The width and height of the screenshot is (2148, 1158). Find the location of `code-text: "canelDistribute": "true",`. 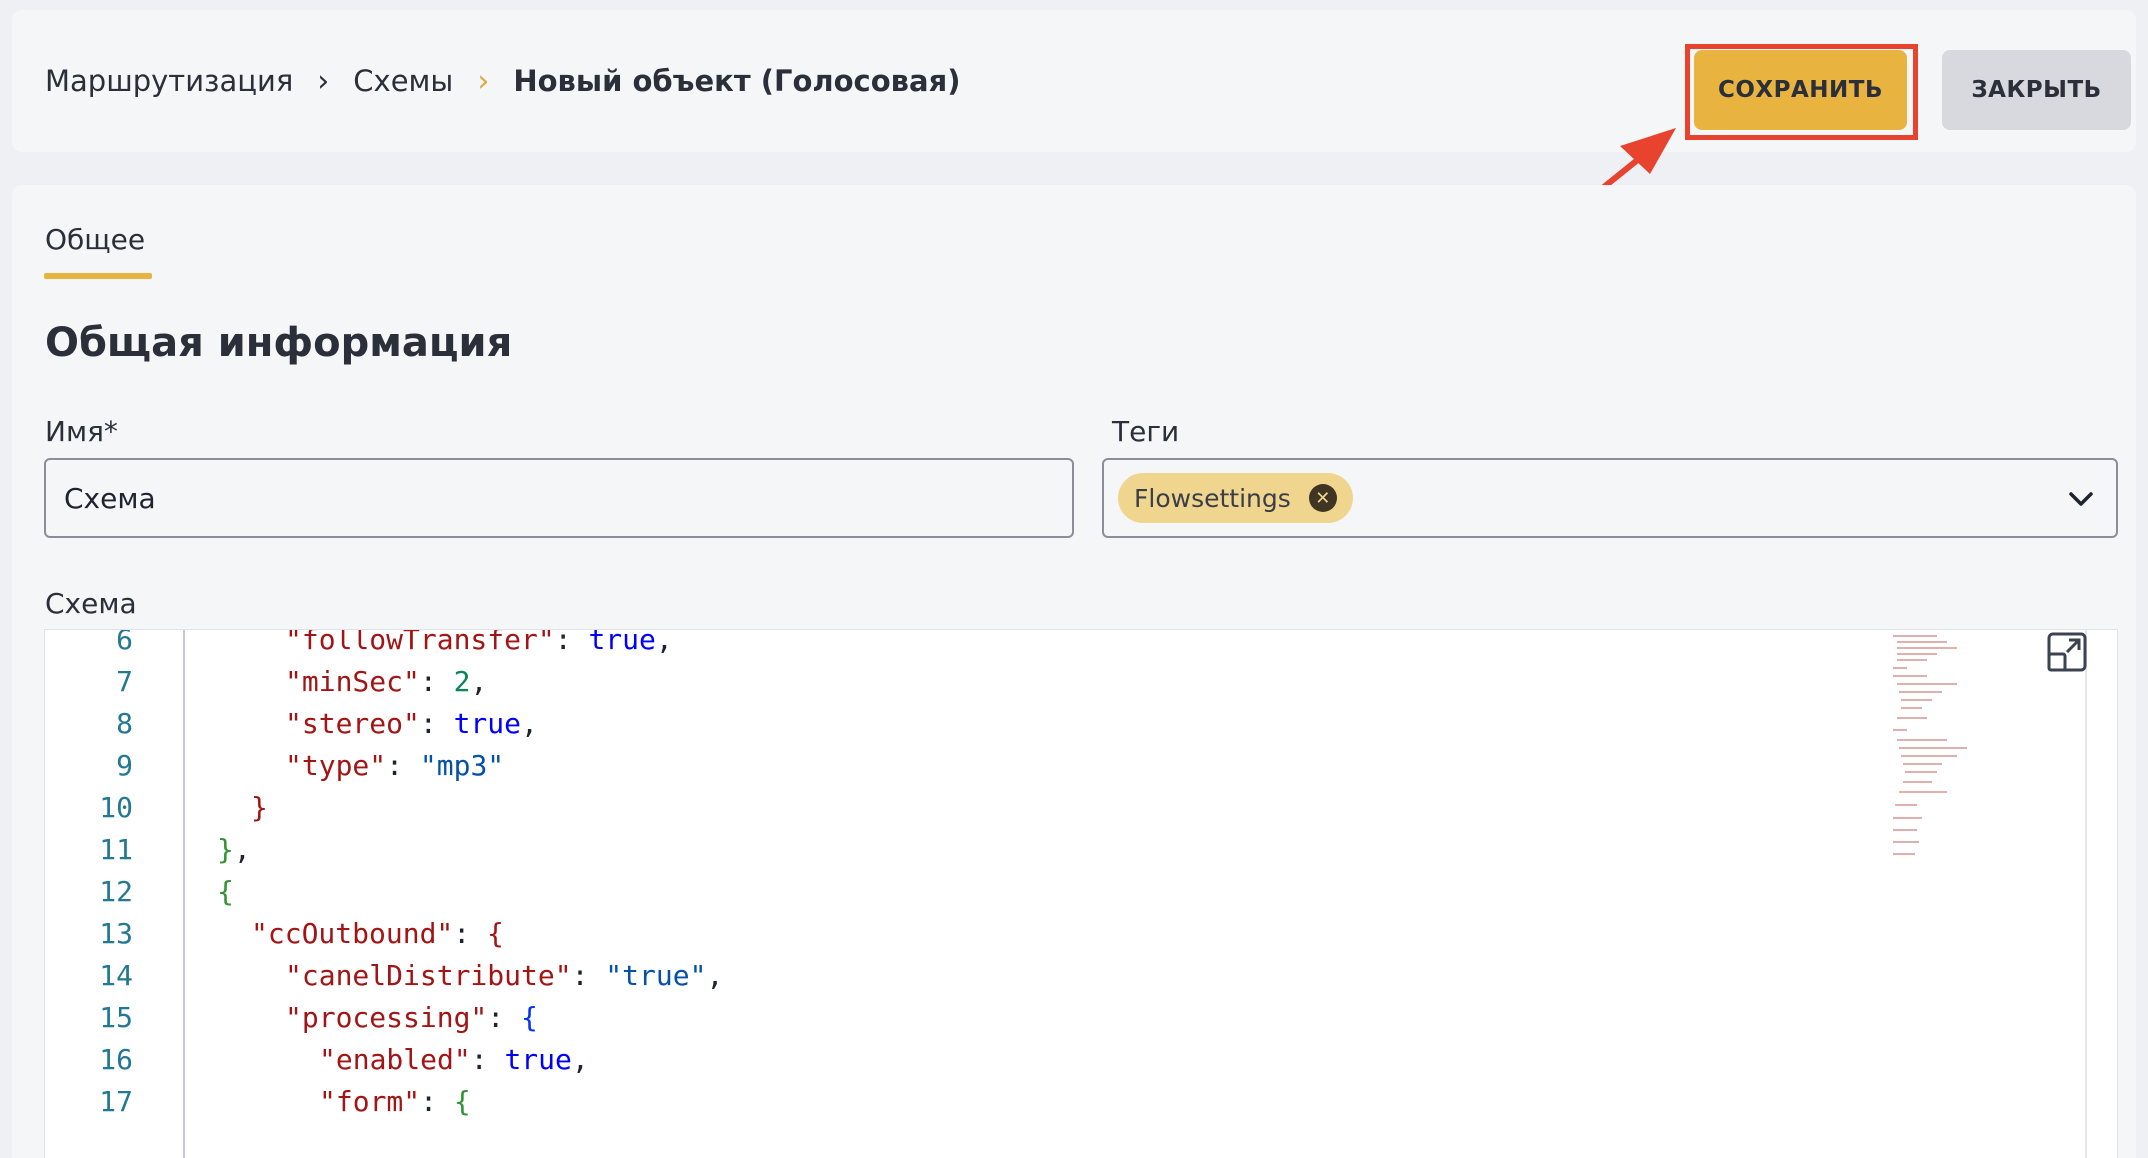

code-text: "canelDistribute": "true", is located at coordinates (470, 976).